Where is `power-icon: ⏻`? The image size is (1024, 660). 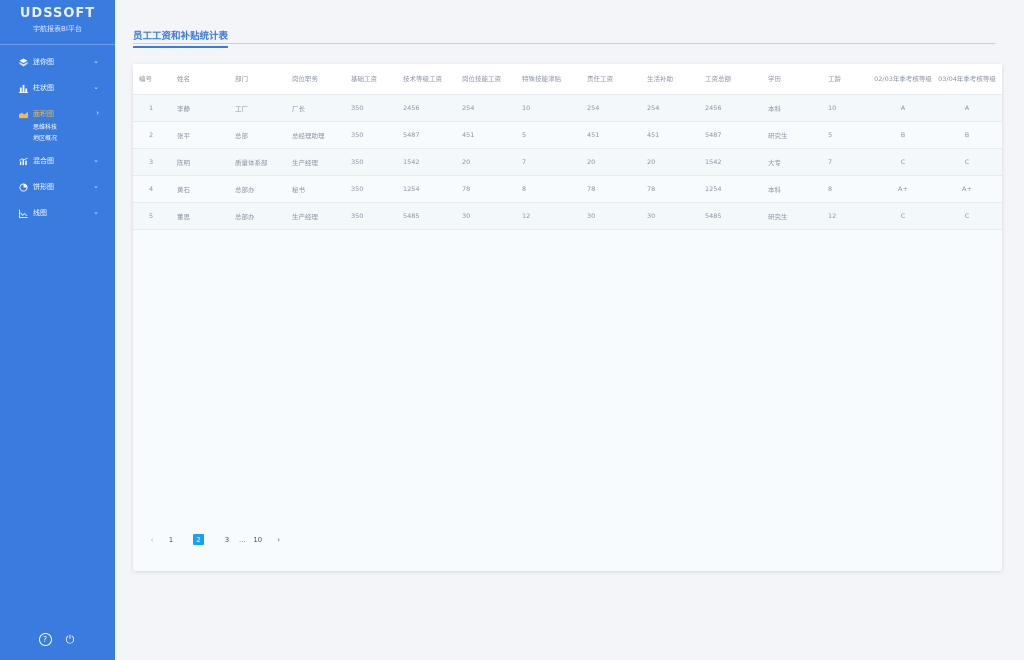 power-icon: ⏻ is located at coordinates (70, 639).